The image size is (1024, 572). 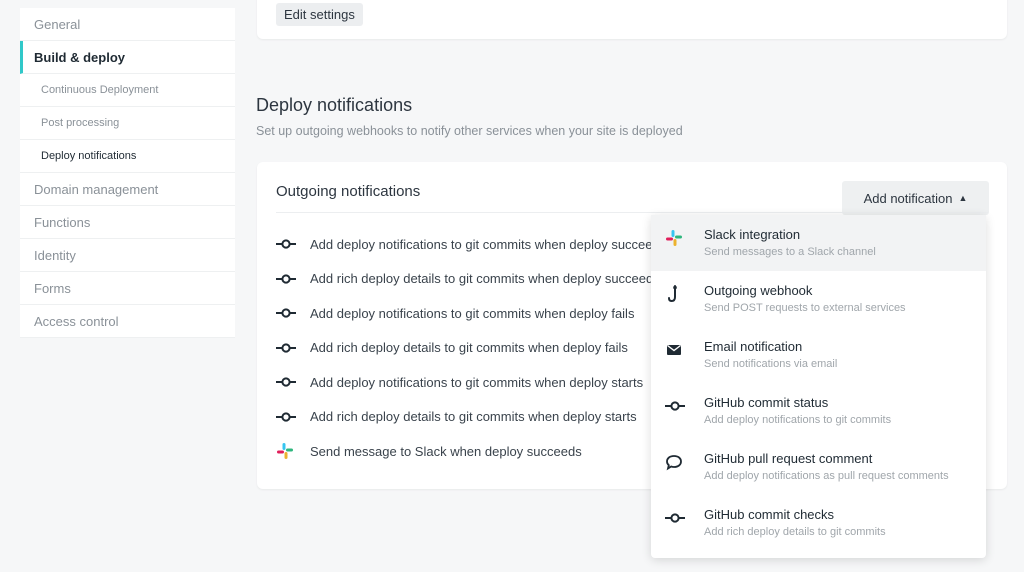 What do you see at coordinates (127, 222) in the screenshot?
I see `sidebar-item-functions: Functions` at bounding box center [127, 222].